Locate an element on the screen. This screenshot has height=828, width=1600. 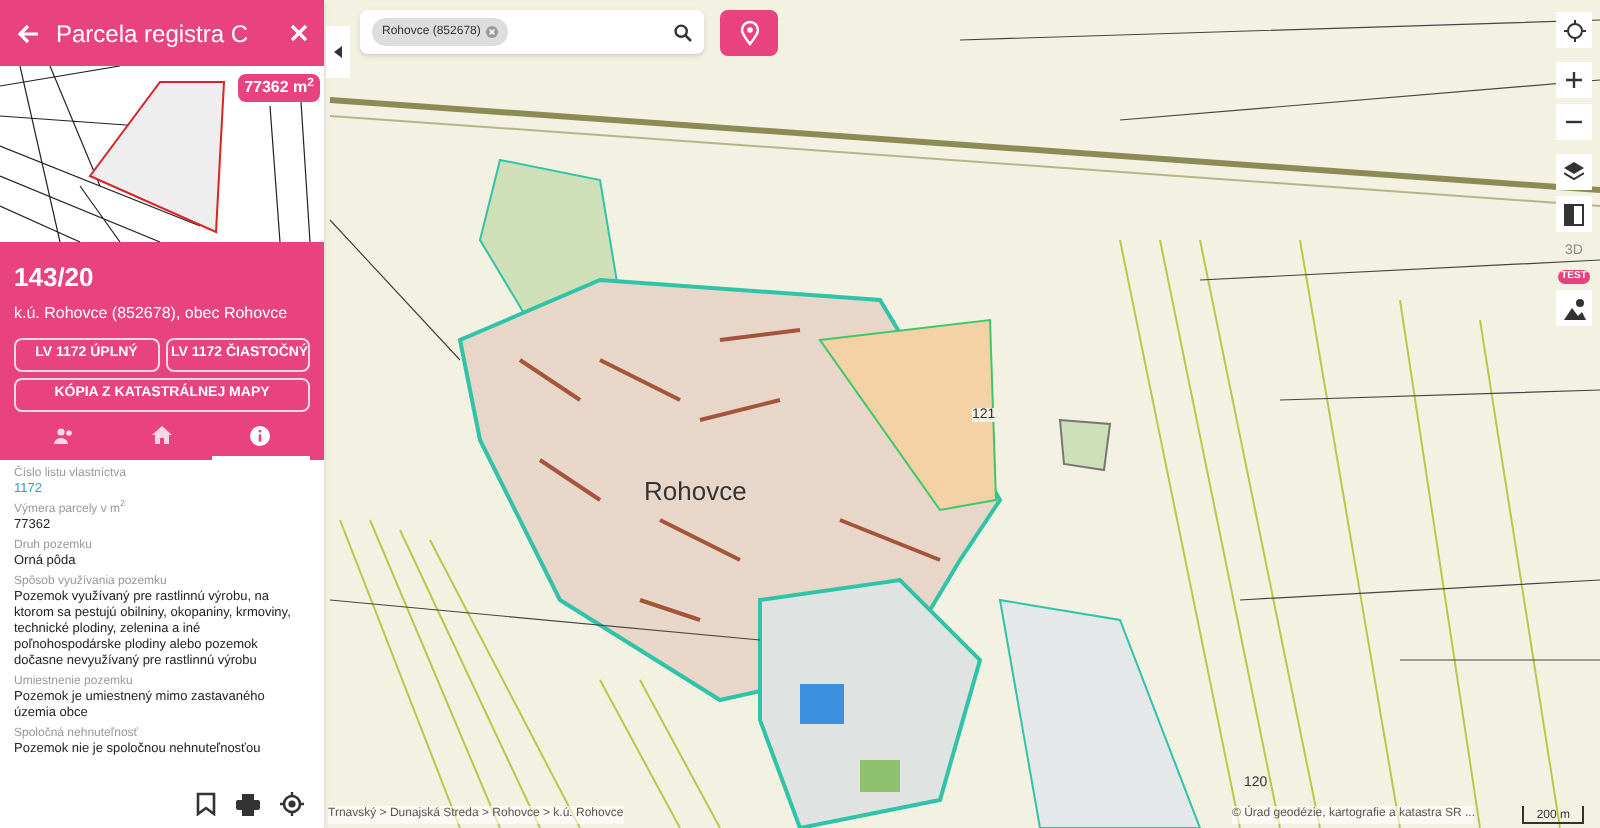
caret-icon is located at coordinates (338, 52).